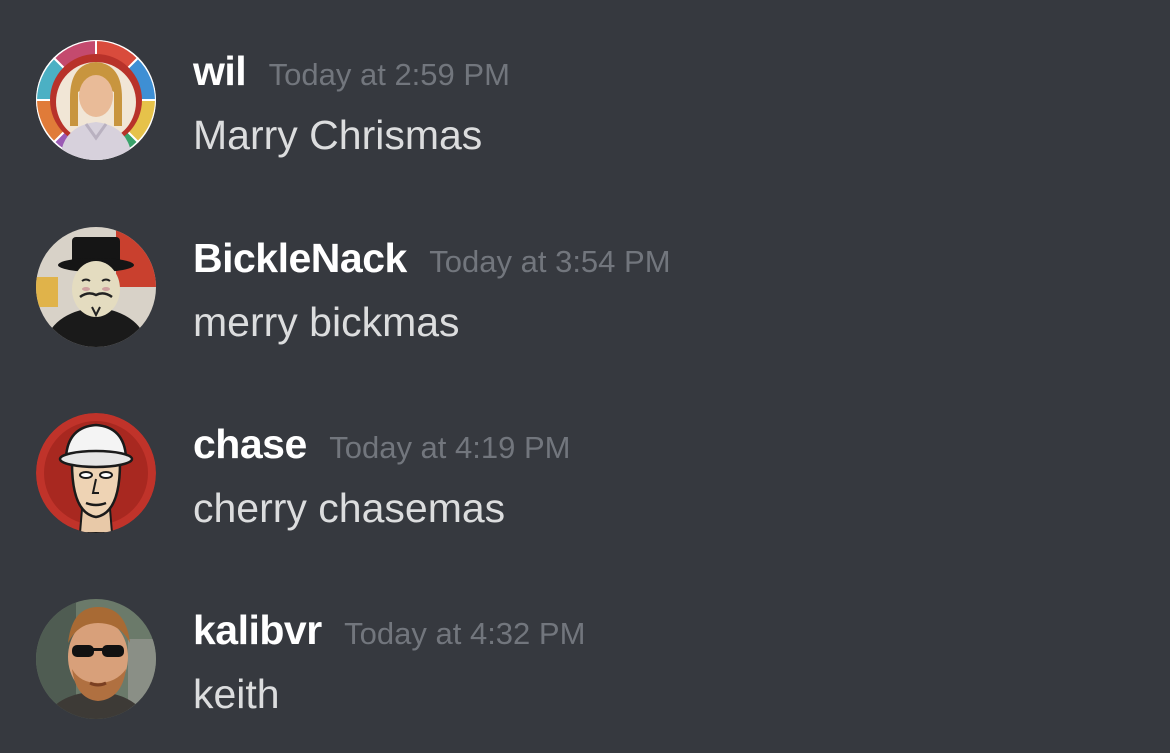  What do you see at coordinates (250, 444) in the screenshot?
I see `username: chase` at bounding box center [250, 444].